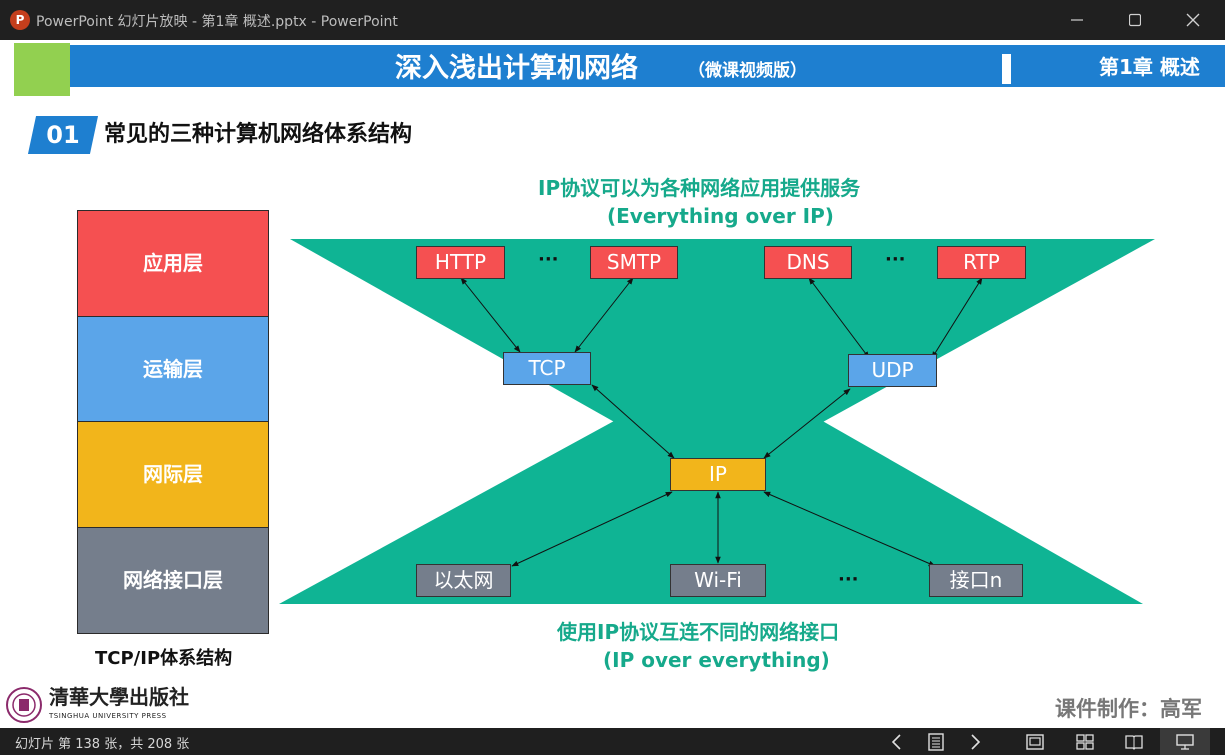 This screenshot has width=1225, height=755. I want to click on minimize-button, so click(1077, 20).